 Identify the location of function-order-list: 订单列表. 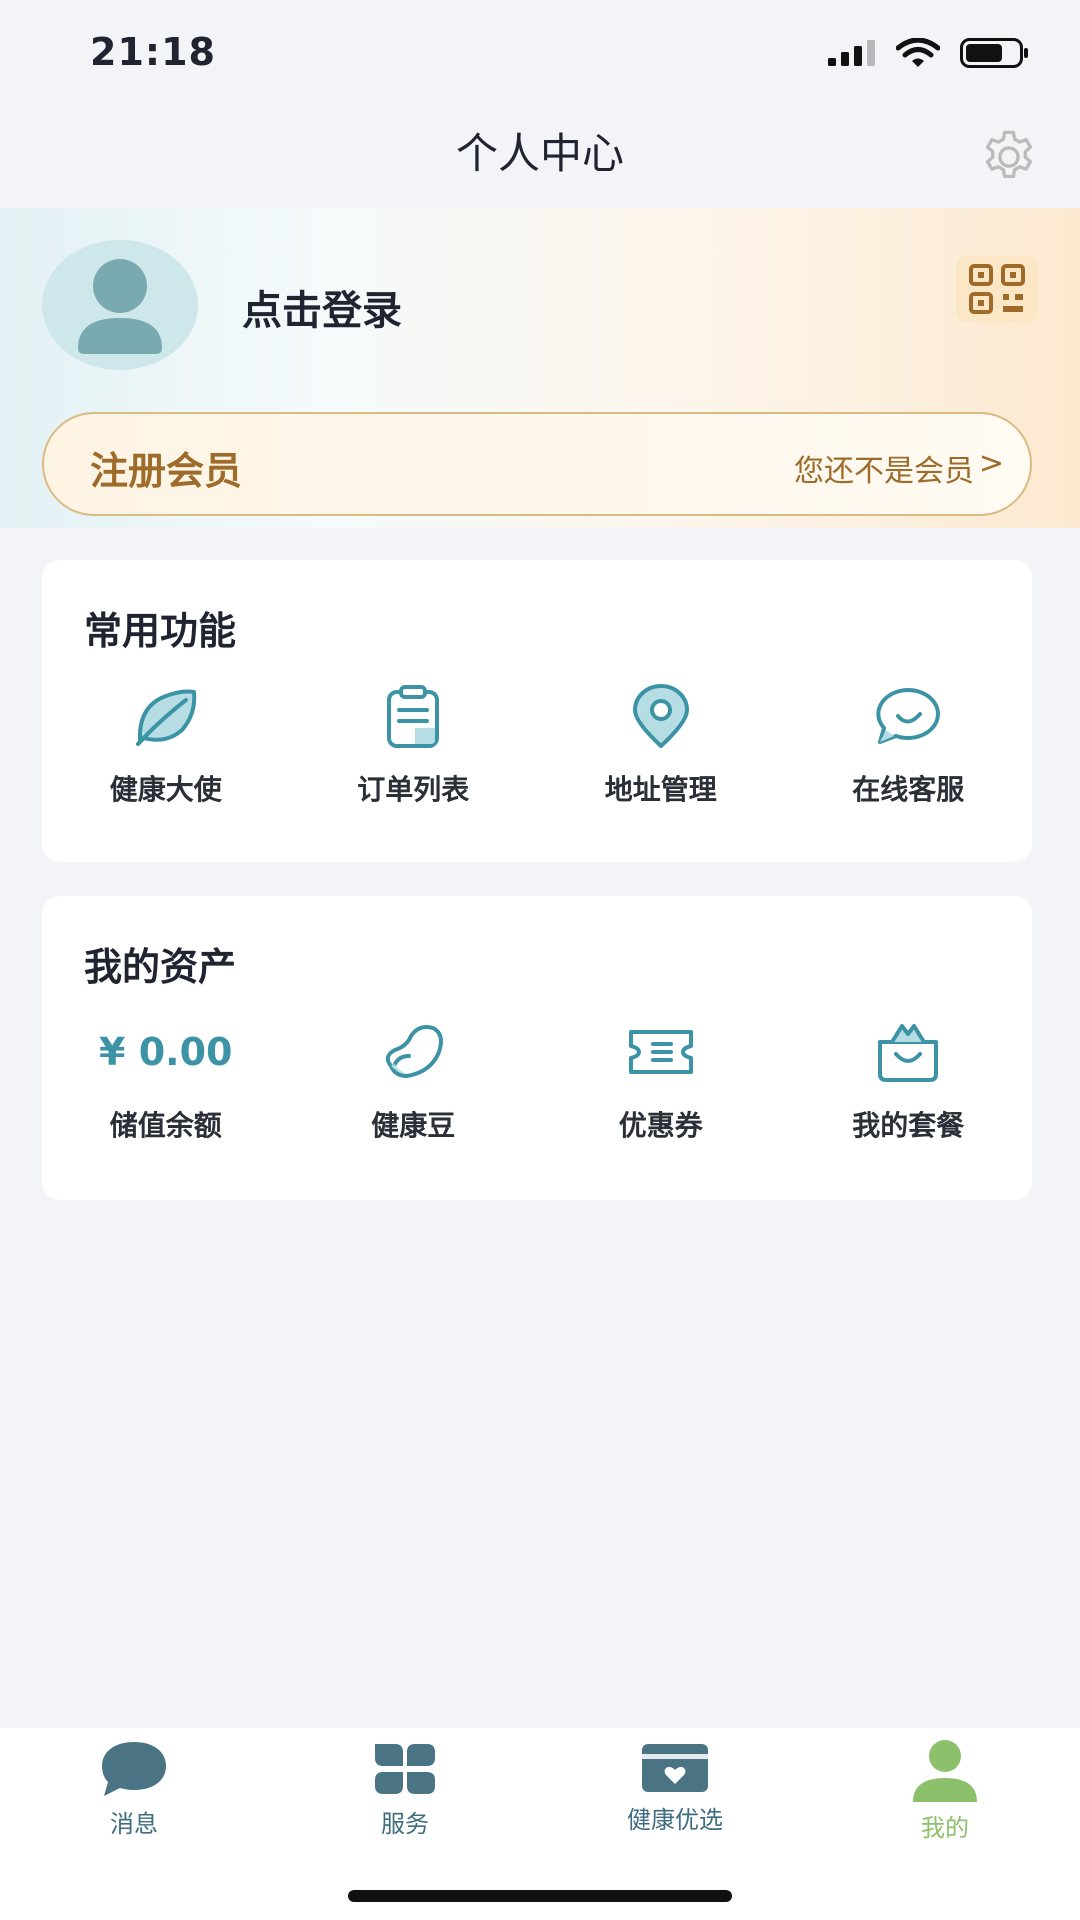
(414, 746).